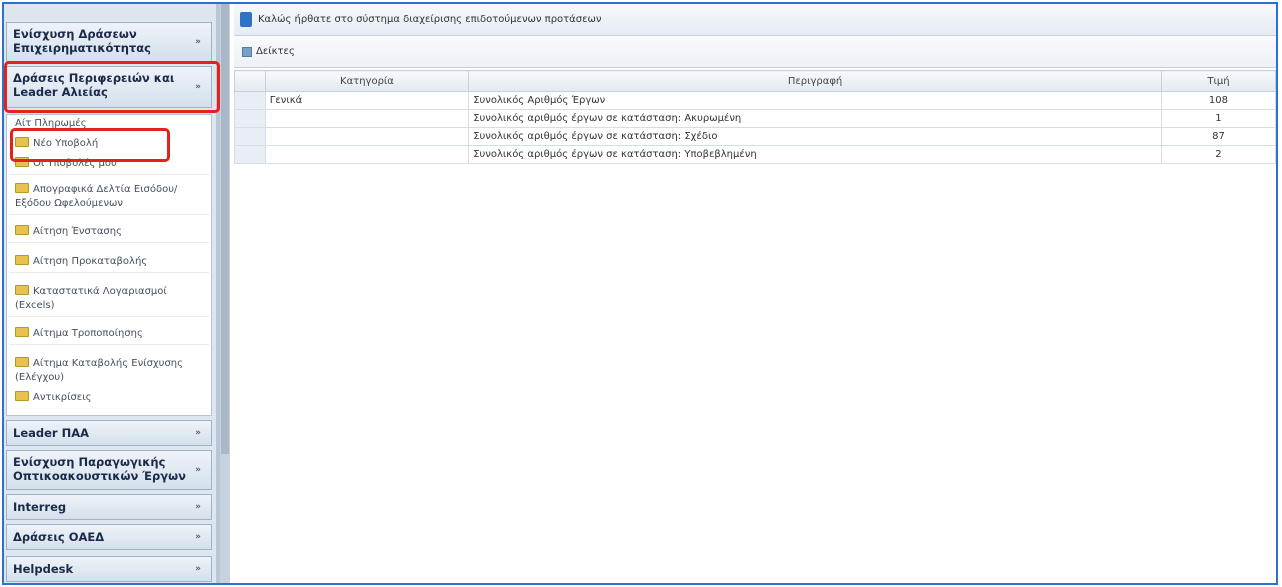 This screenshot has height=587, width=1282. Describe the element at coordinates (51, 433) in the screenshot. I see `section-label: Leader ΠΑΑ` at that location.